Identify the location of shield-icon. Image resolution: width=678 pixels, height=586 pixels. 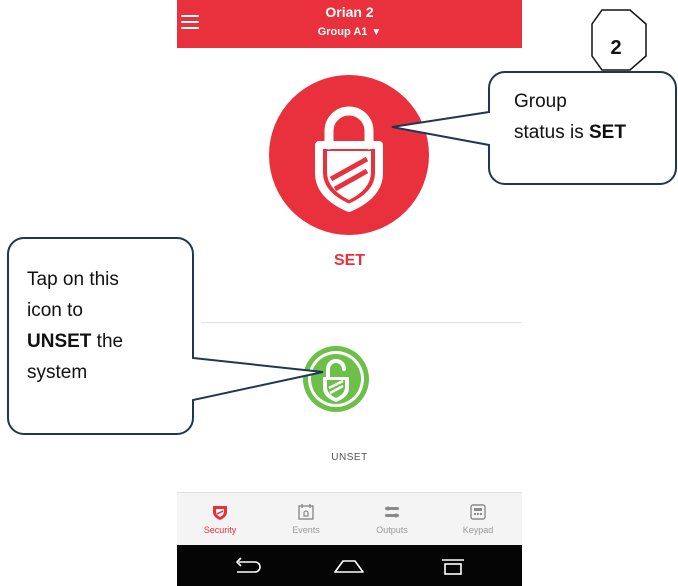
(220, 513).